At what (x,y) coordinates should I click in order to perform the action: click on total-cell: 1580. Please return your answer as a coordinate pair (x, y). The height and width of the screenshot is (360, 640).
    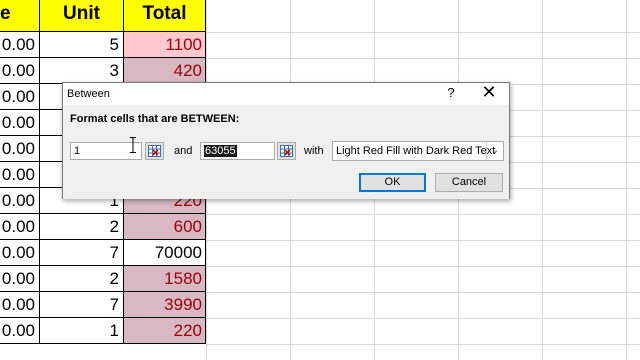
    Looking at the image, I should click on (165, 279).